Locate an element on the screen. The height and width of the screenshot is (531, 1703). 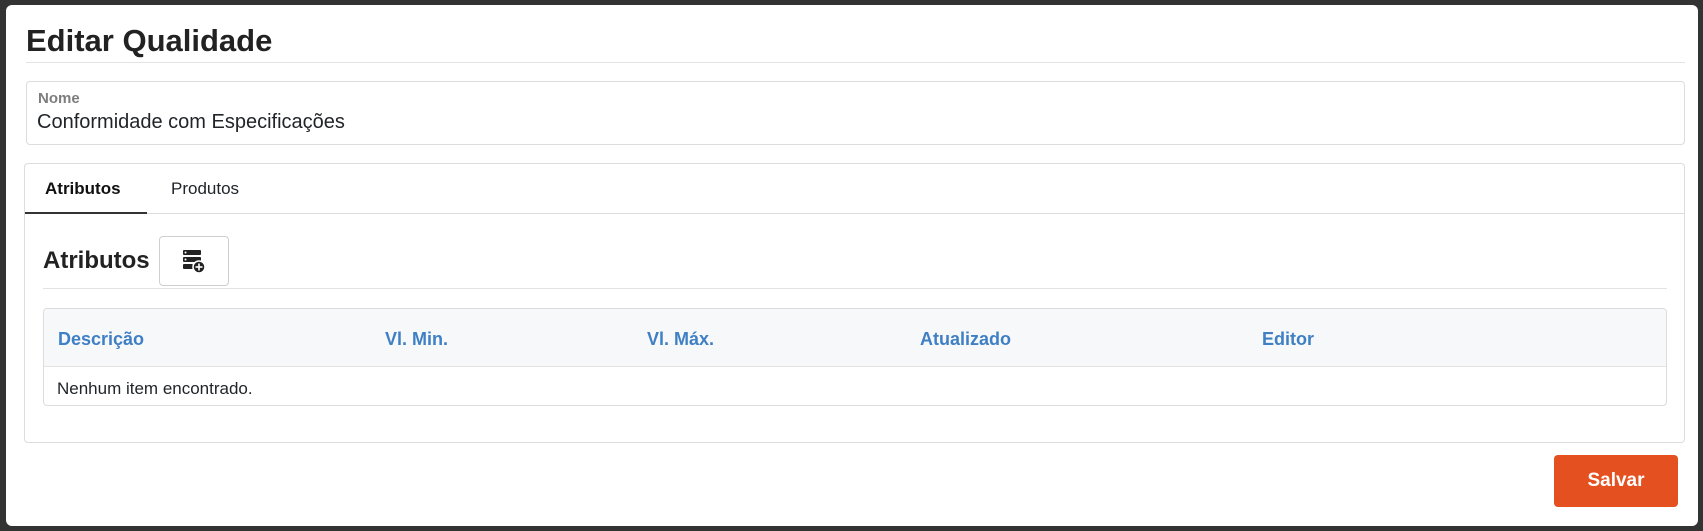
section-divider is located at coordinates (855, 288).